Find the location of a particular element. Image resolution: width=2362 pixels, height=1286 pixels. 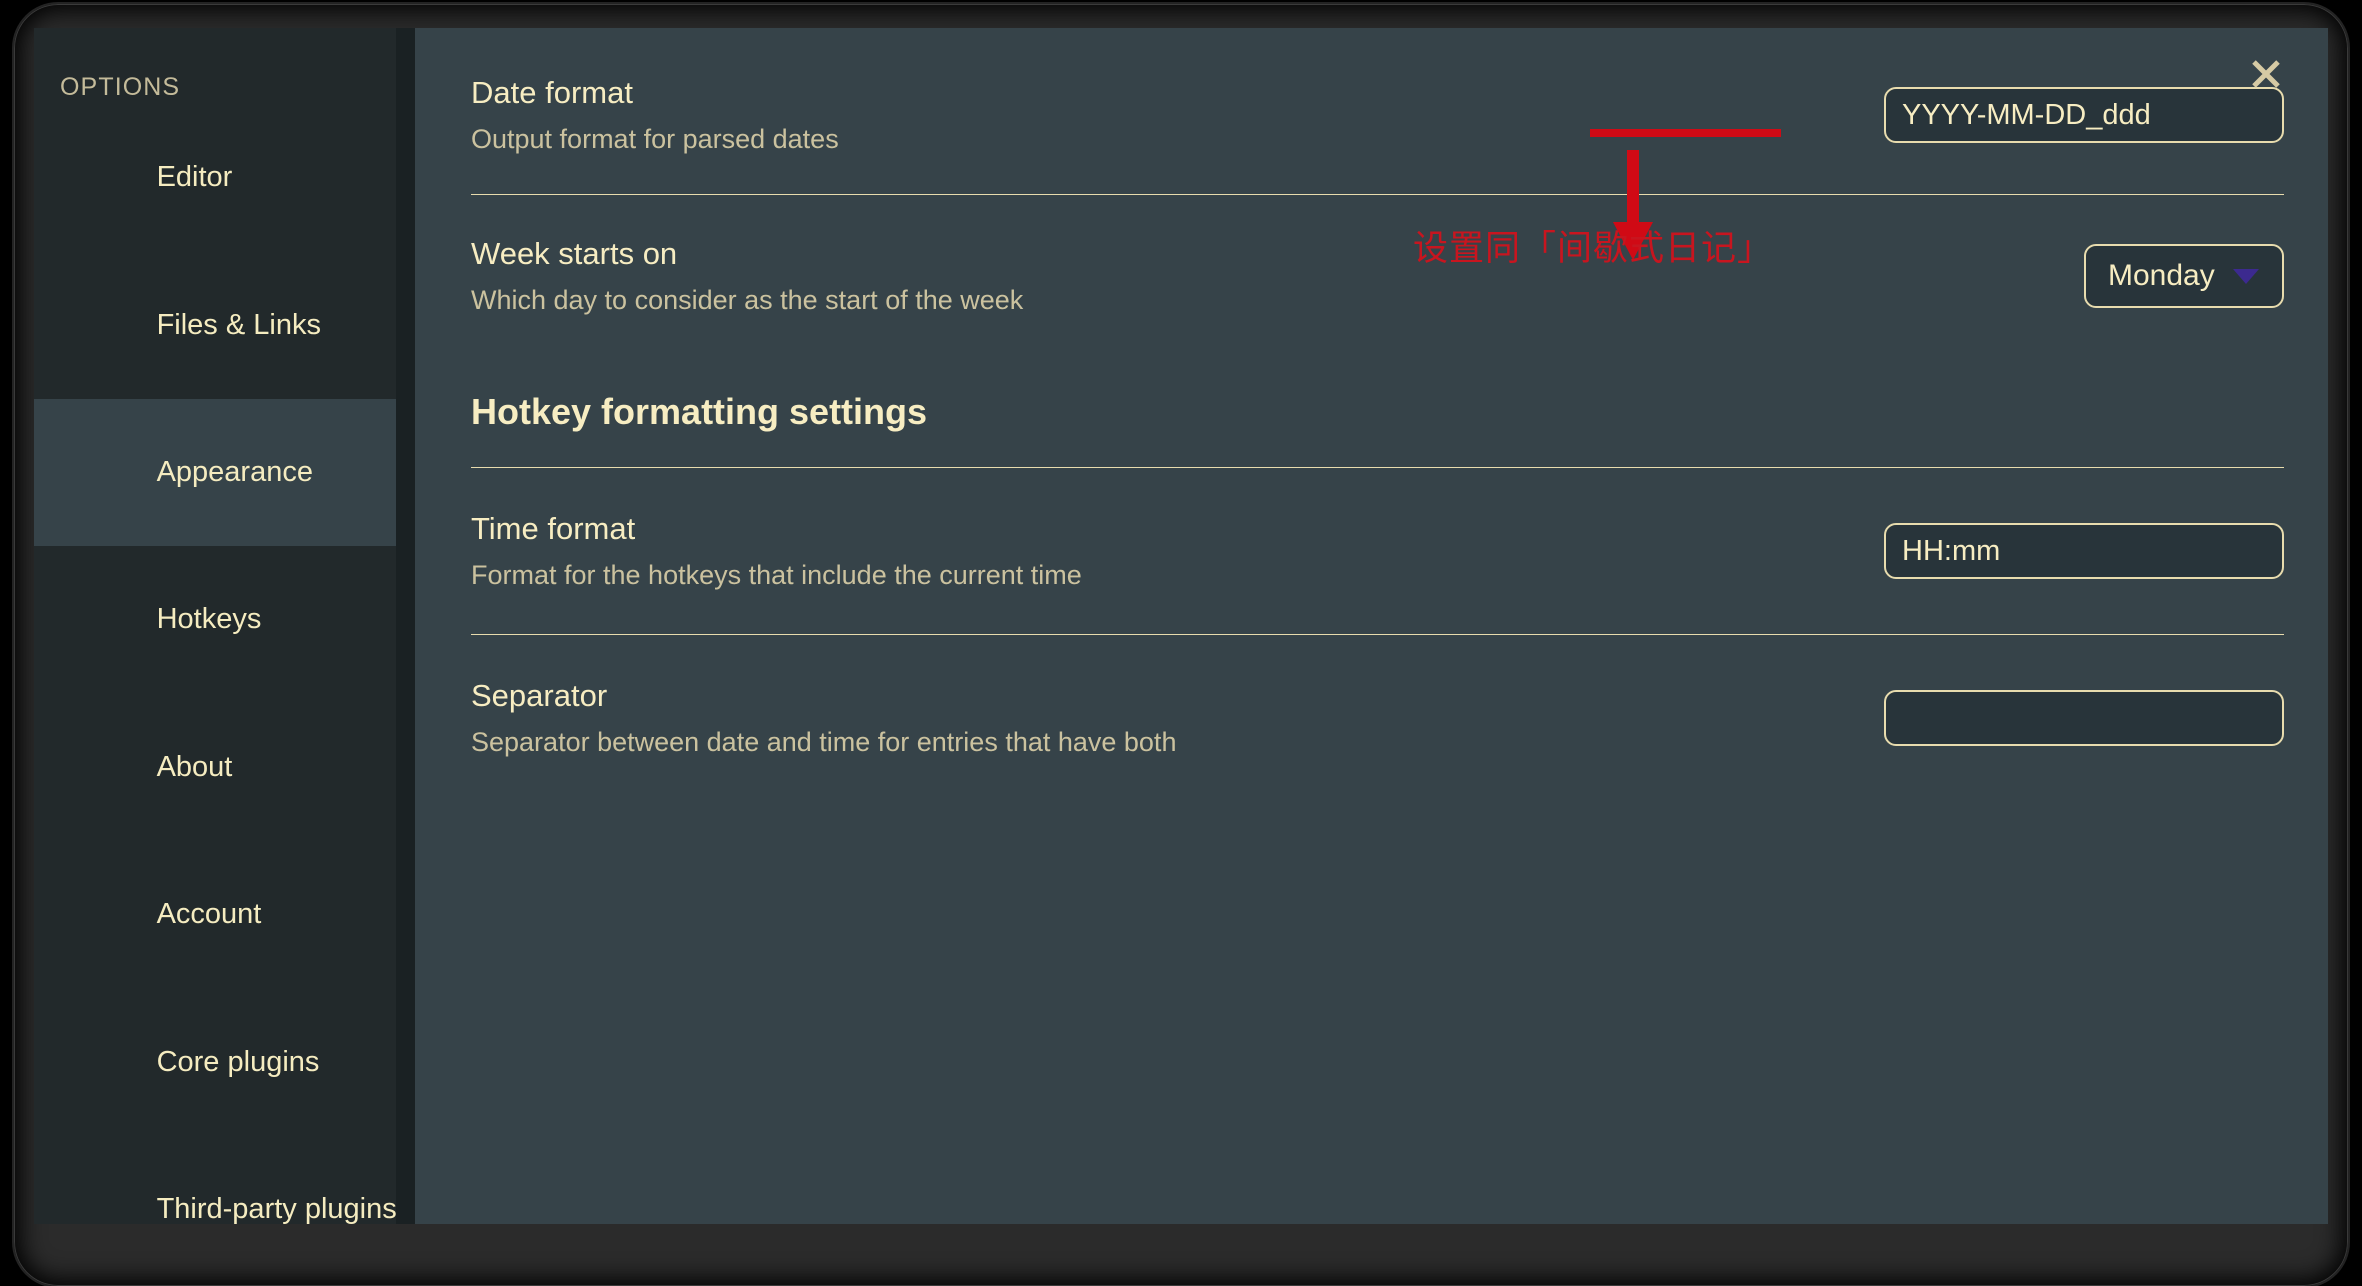

close-icon is located at coordinates (2266, 74).